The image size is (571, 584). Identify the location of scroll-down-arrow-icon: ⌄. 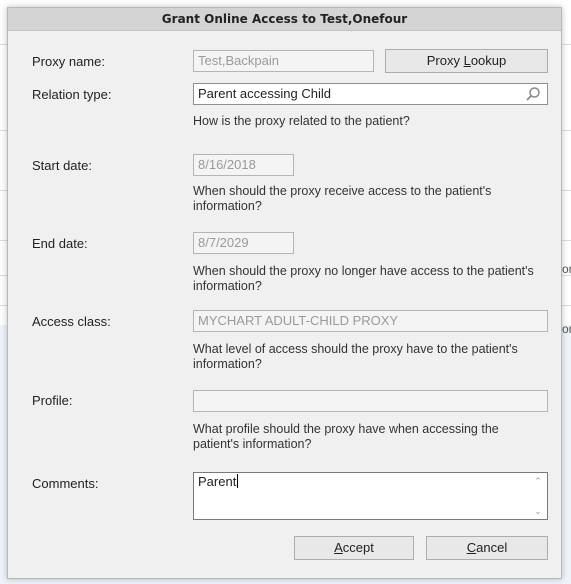
(538, 511).